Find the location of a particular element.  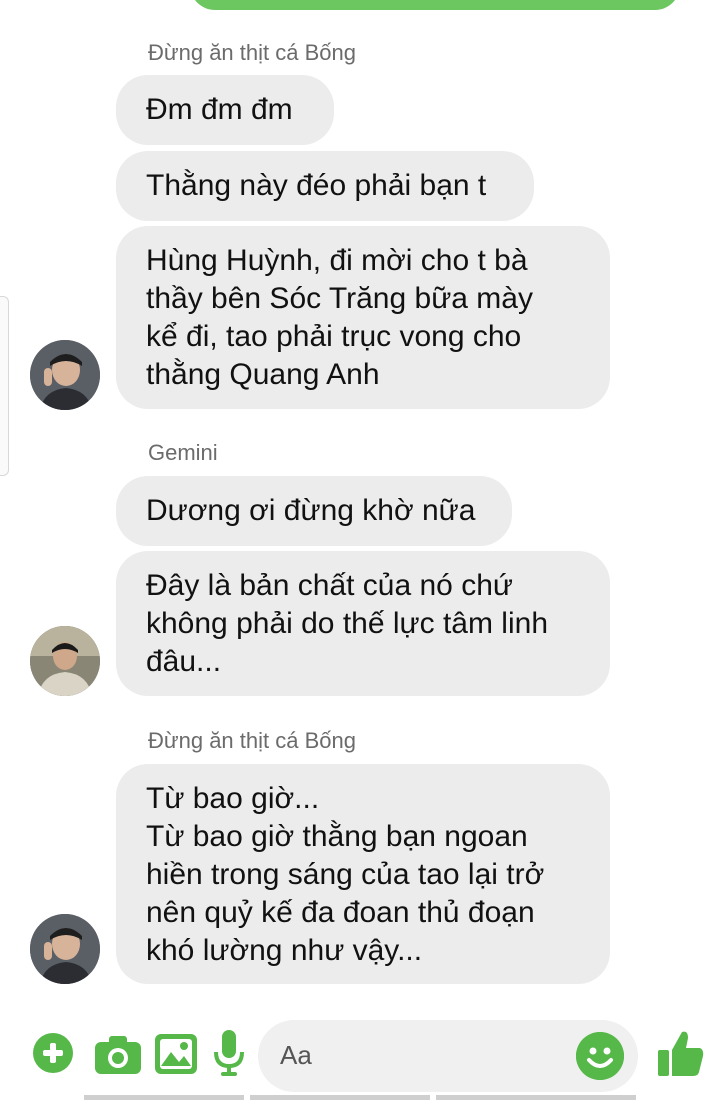

message-input-placeholder: Aa is located at coordinates (296, 1055).